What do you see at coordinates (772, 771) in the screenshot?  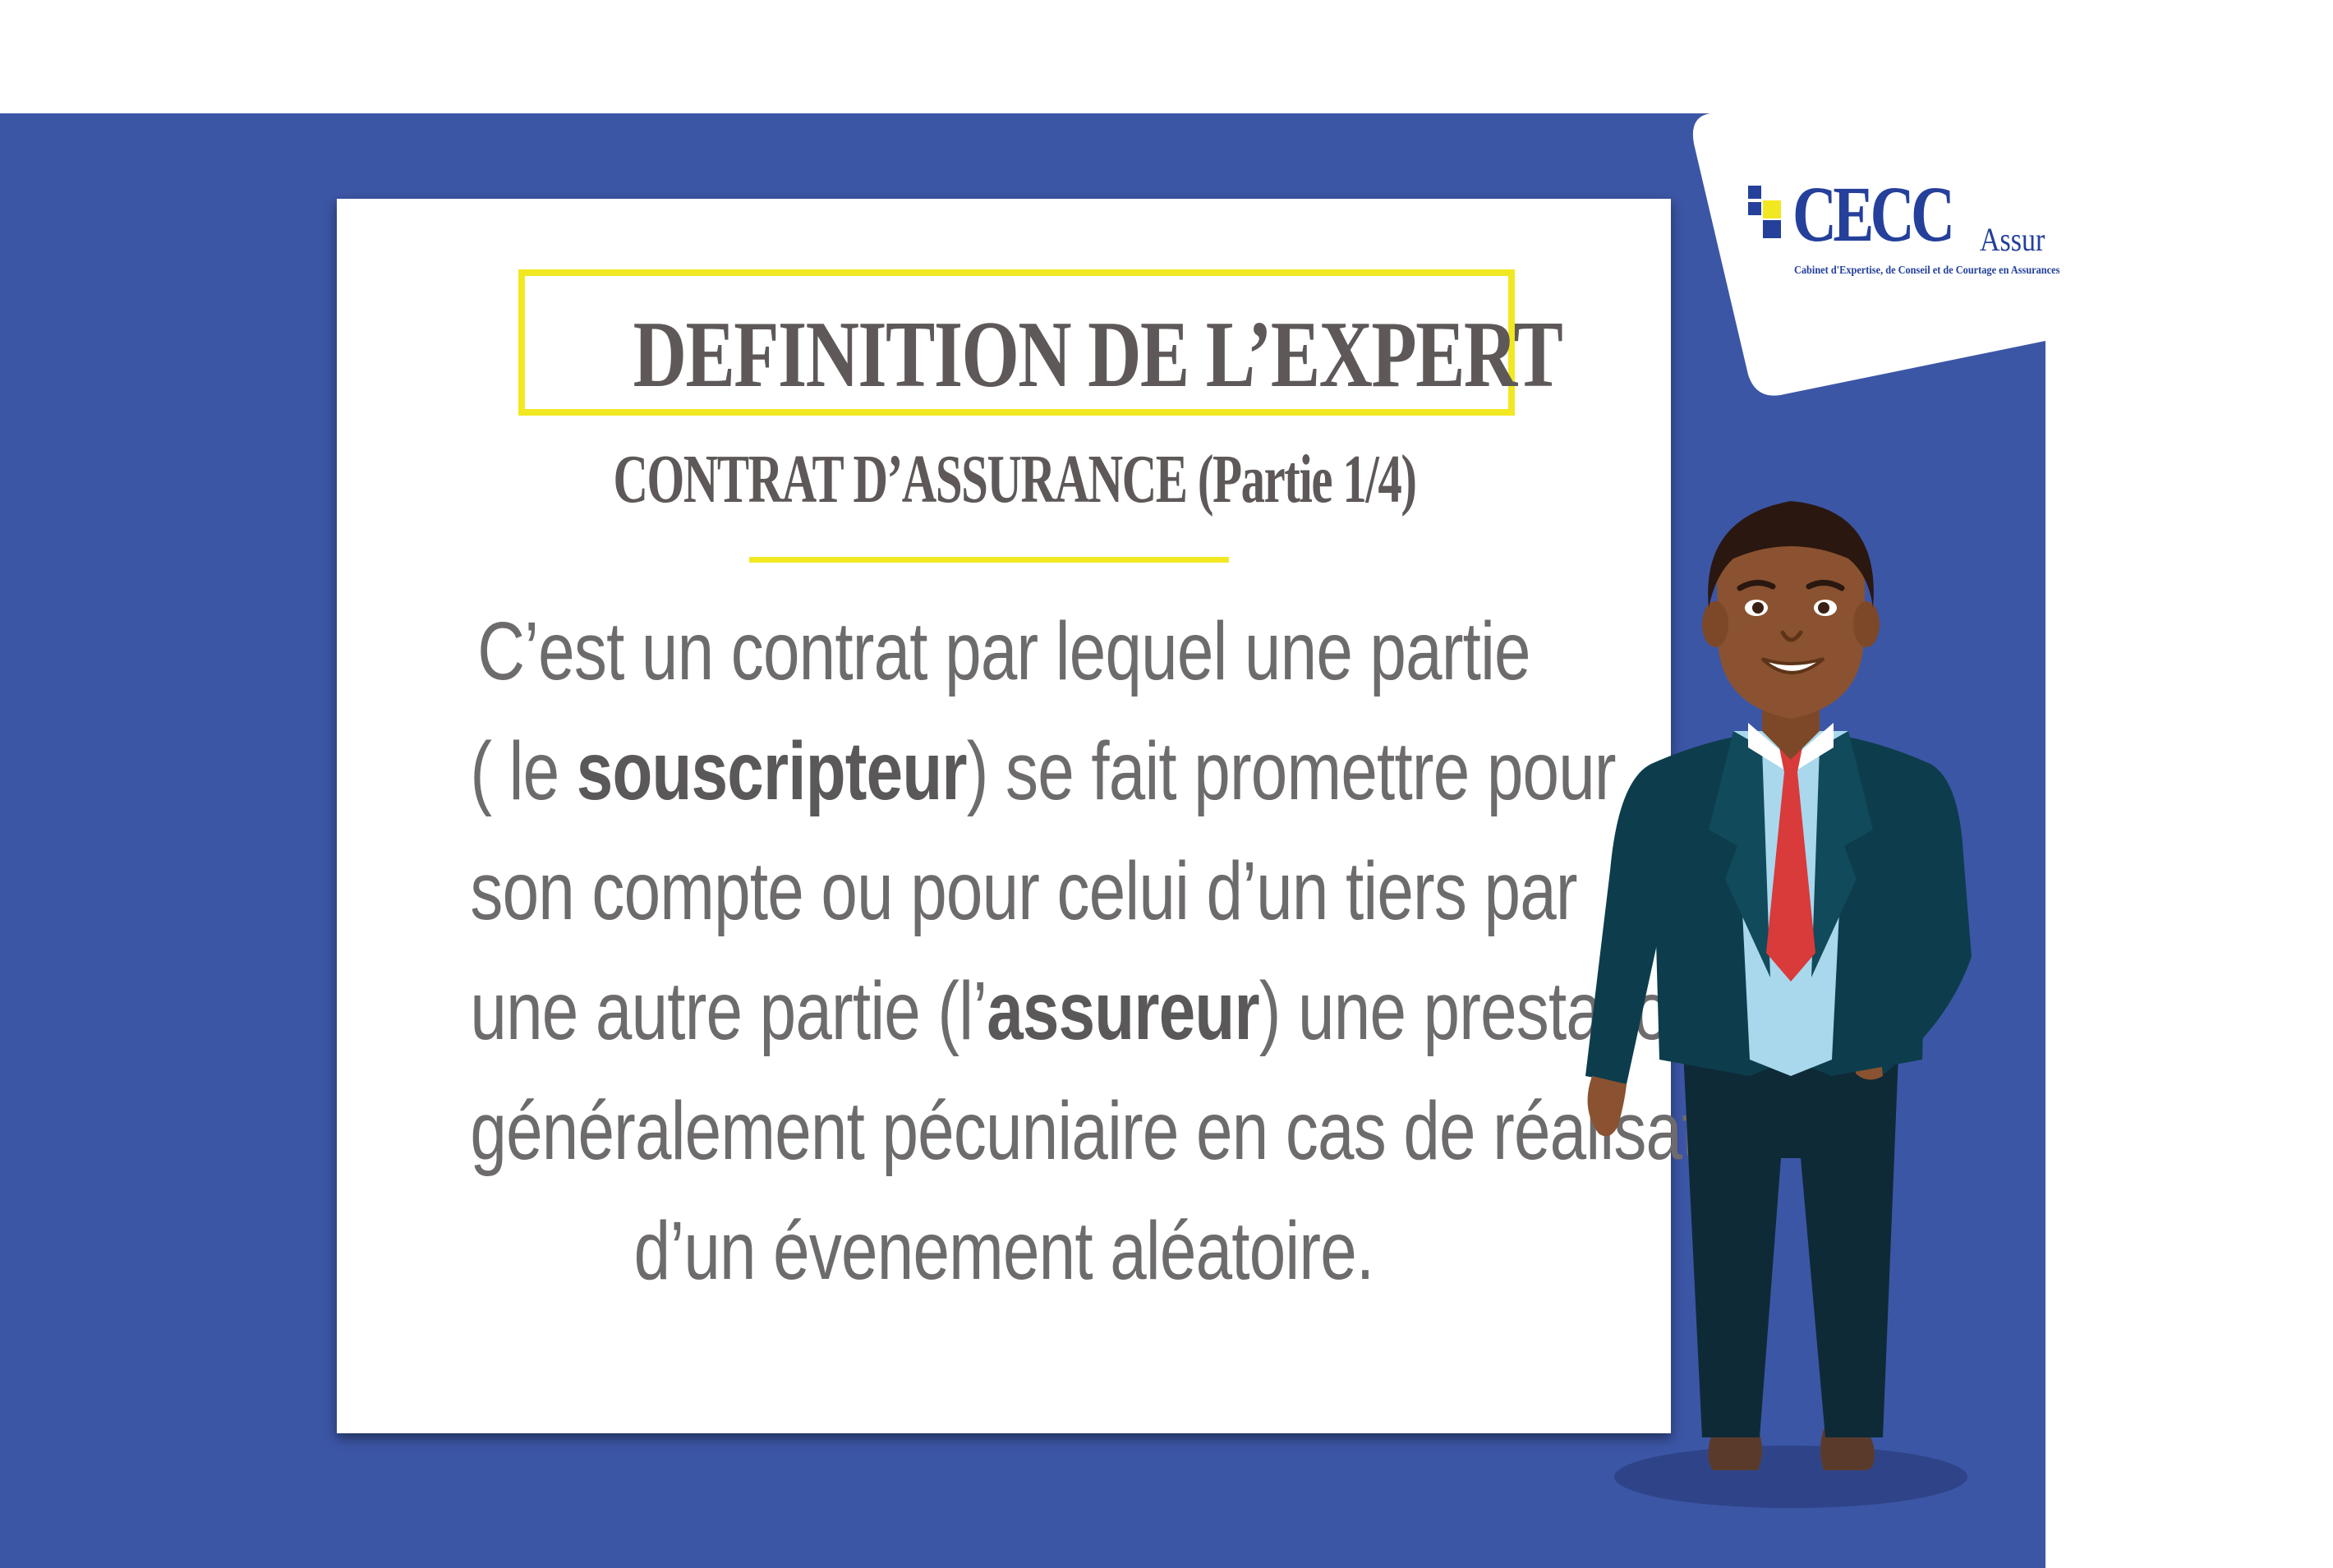 I see `term-souscripteur: souscripteur` at bounding box center [772, 771].